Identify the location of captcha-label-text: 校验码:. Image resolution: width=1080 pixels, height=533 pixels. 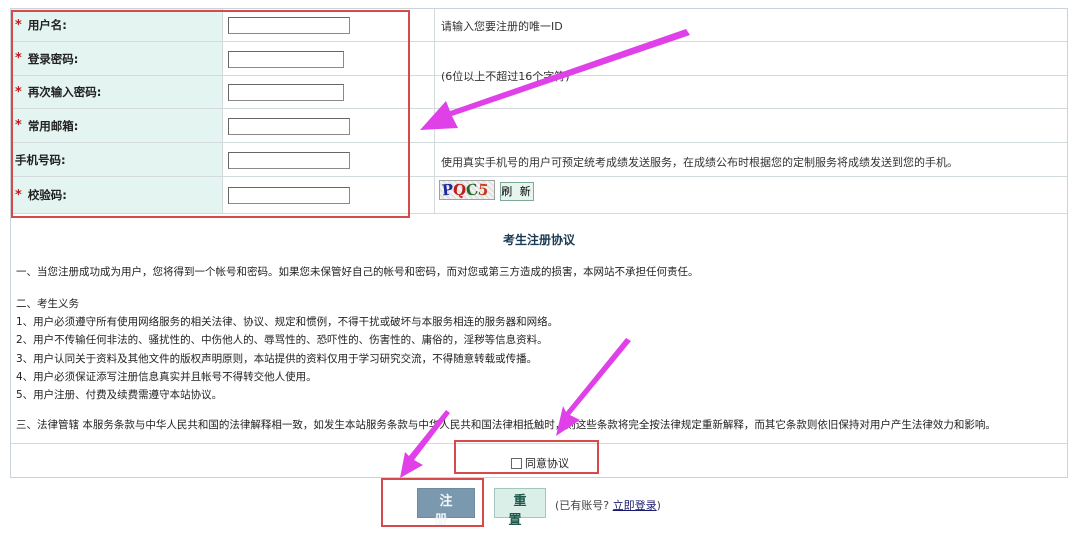
(47, 195).